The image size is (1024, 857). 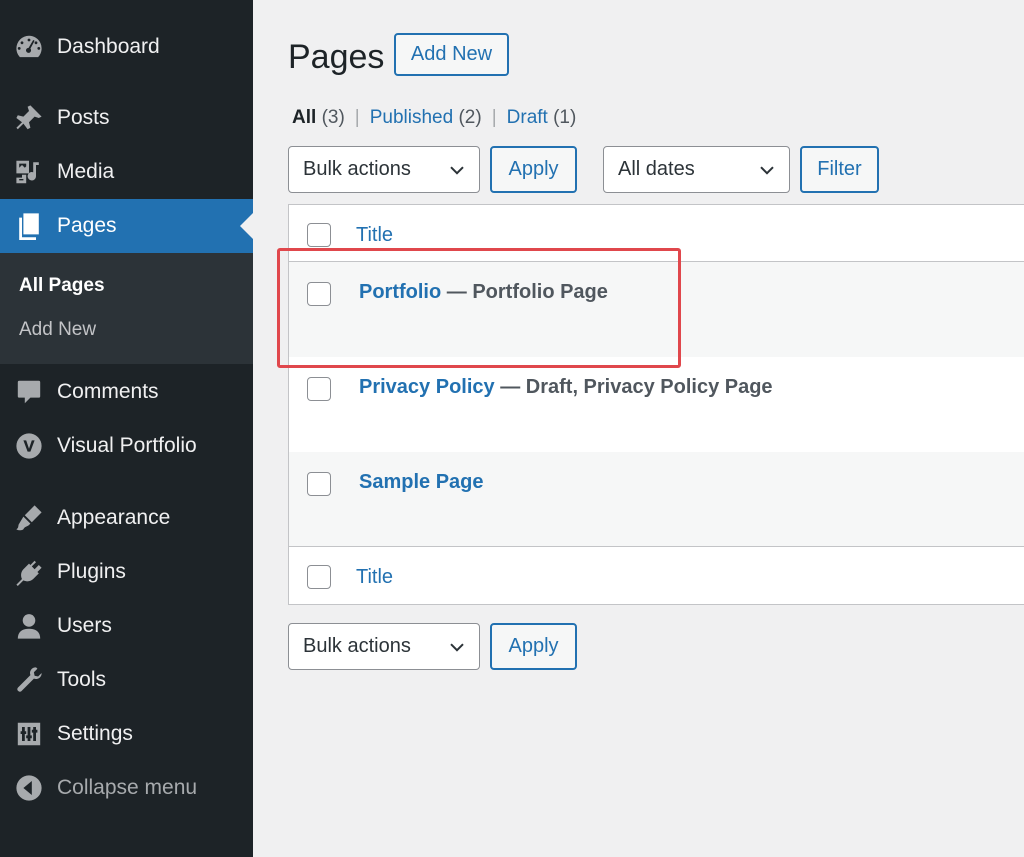 What do you see at coordinates (91, 571) in the screenshot?
I see `menu-label: Plugins` at bounding box center [91, 571].